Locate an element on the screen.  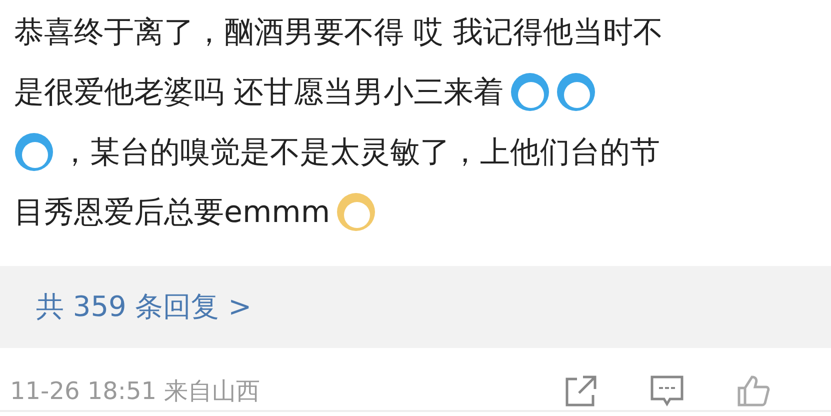
comment-text: ，某台的嗅觉是不是太灵敏了，上他们台的节 is located at coordinates (360, 153).